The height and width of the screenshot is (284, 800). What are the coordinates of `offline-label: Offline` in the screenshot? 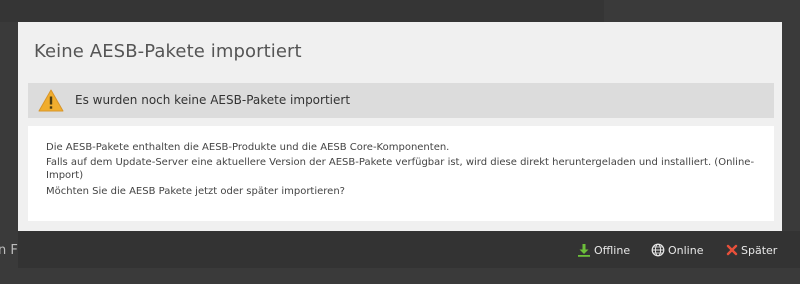 It's located at (612, 250).